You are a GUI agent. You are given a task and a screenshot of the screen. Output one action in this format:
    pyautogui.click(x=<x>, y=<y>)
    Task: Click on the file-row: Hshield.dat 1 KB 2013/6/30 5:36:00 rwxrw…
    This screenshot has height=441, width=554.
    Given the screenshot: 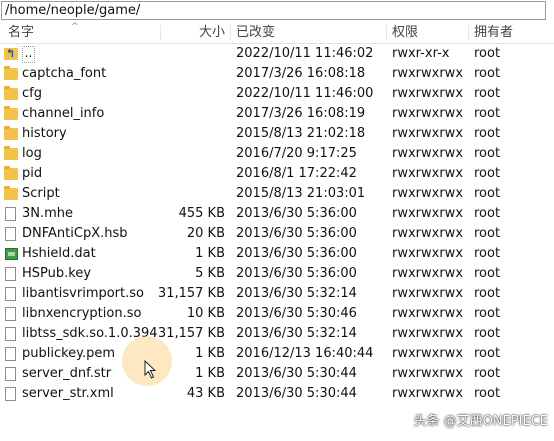 What is the action you would take?
    pyautogui.click(x=277, y=254)
    